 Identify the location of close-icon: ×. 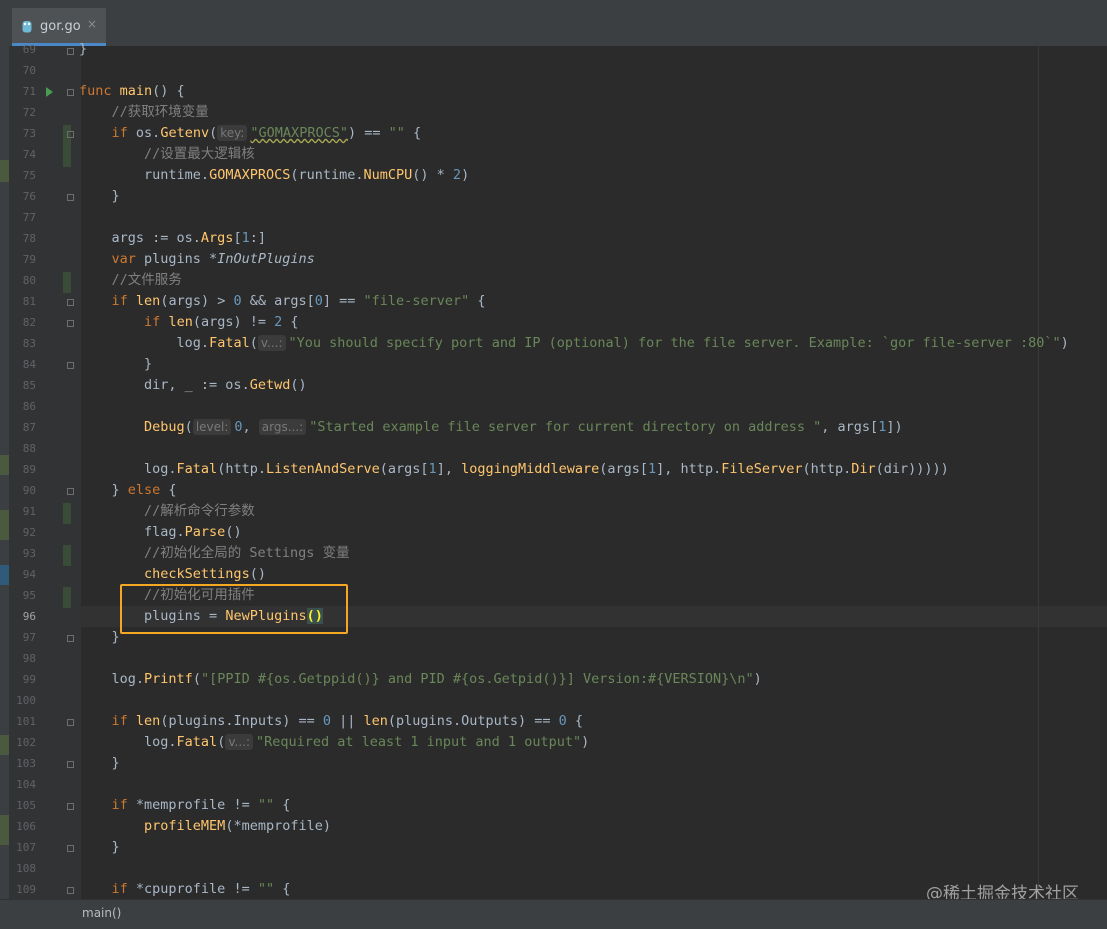
(92, 24).